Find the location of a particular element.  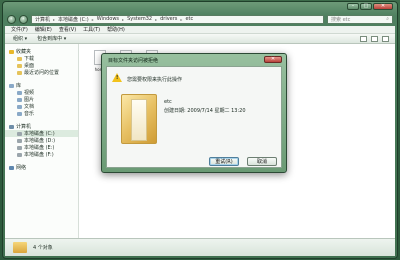

search-placeholder: 搜索 etc is located at coordinates (341, 19).